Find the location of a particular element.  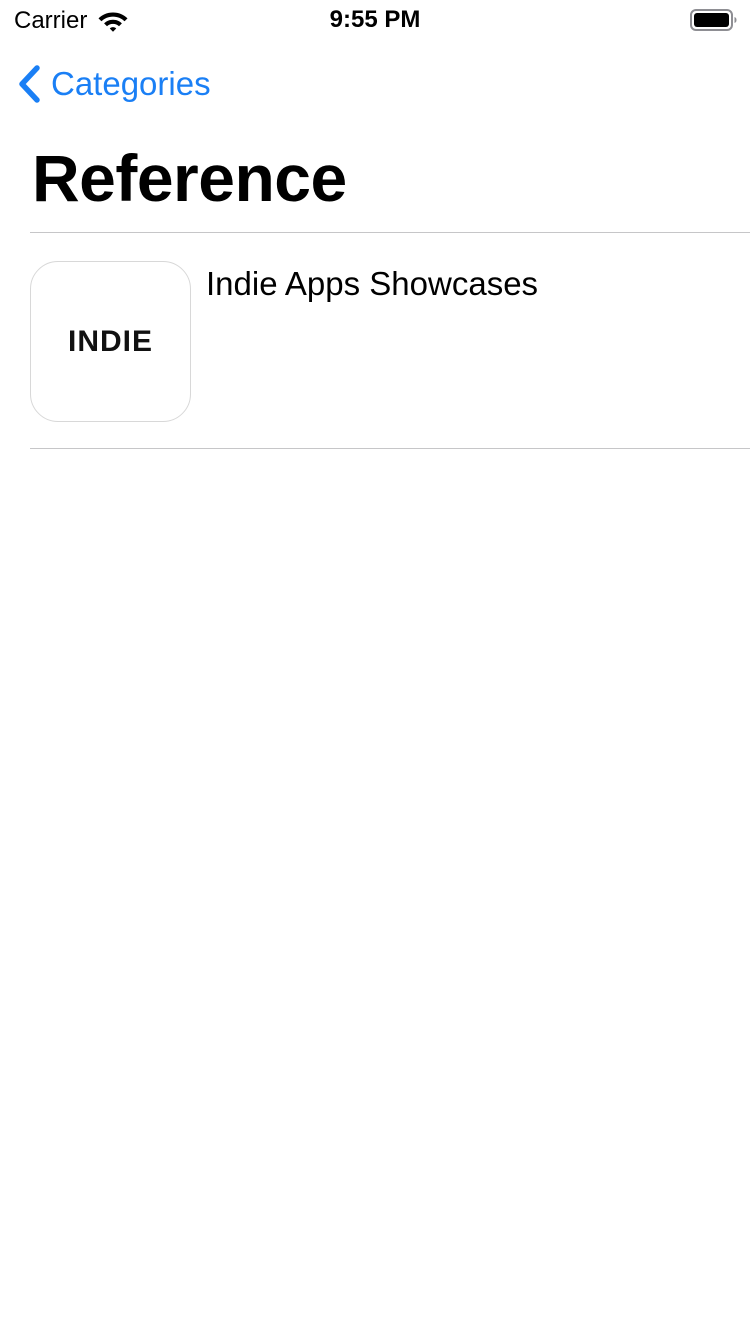

battery-full-icon is located at coordinates (713, 20).